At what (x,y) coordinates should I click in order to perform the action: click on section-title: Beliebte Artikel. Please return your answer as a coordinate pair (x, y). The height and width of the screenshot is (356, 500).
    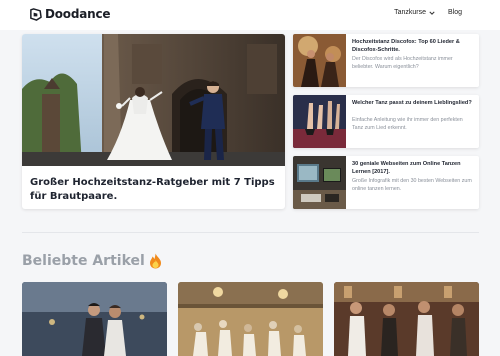
    Looking at the image, I should click on (92, 261).